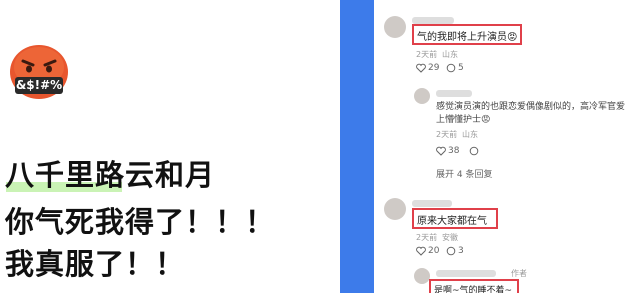  I want to click on reply-button: 5, so click(455, 68).